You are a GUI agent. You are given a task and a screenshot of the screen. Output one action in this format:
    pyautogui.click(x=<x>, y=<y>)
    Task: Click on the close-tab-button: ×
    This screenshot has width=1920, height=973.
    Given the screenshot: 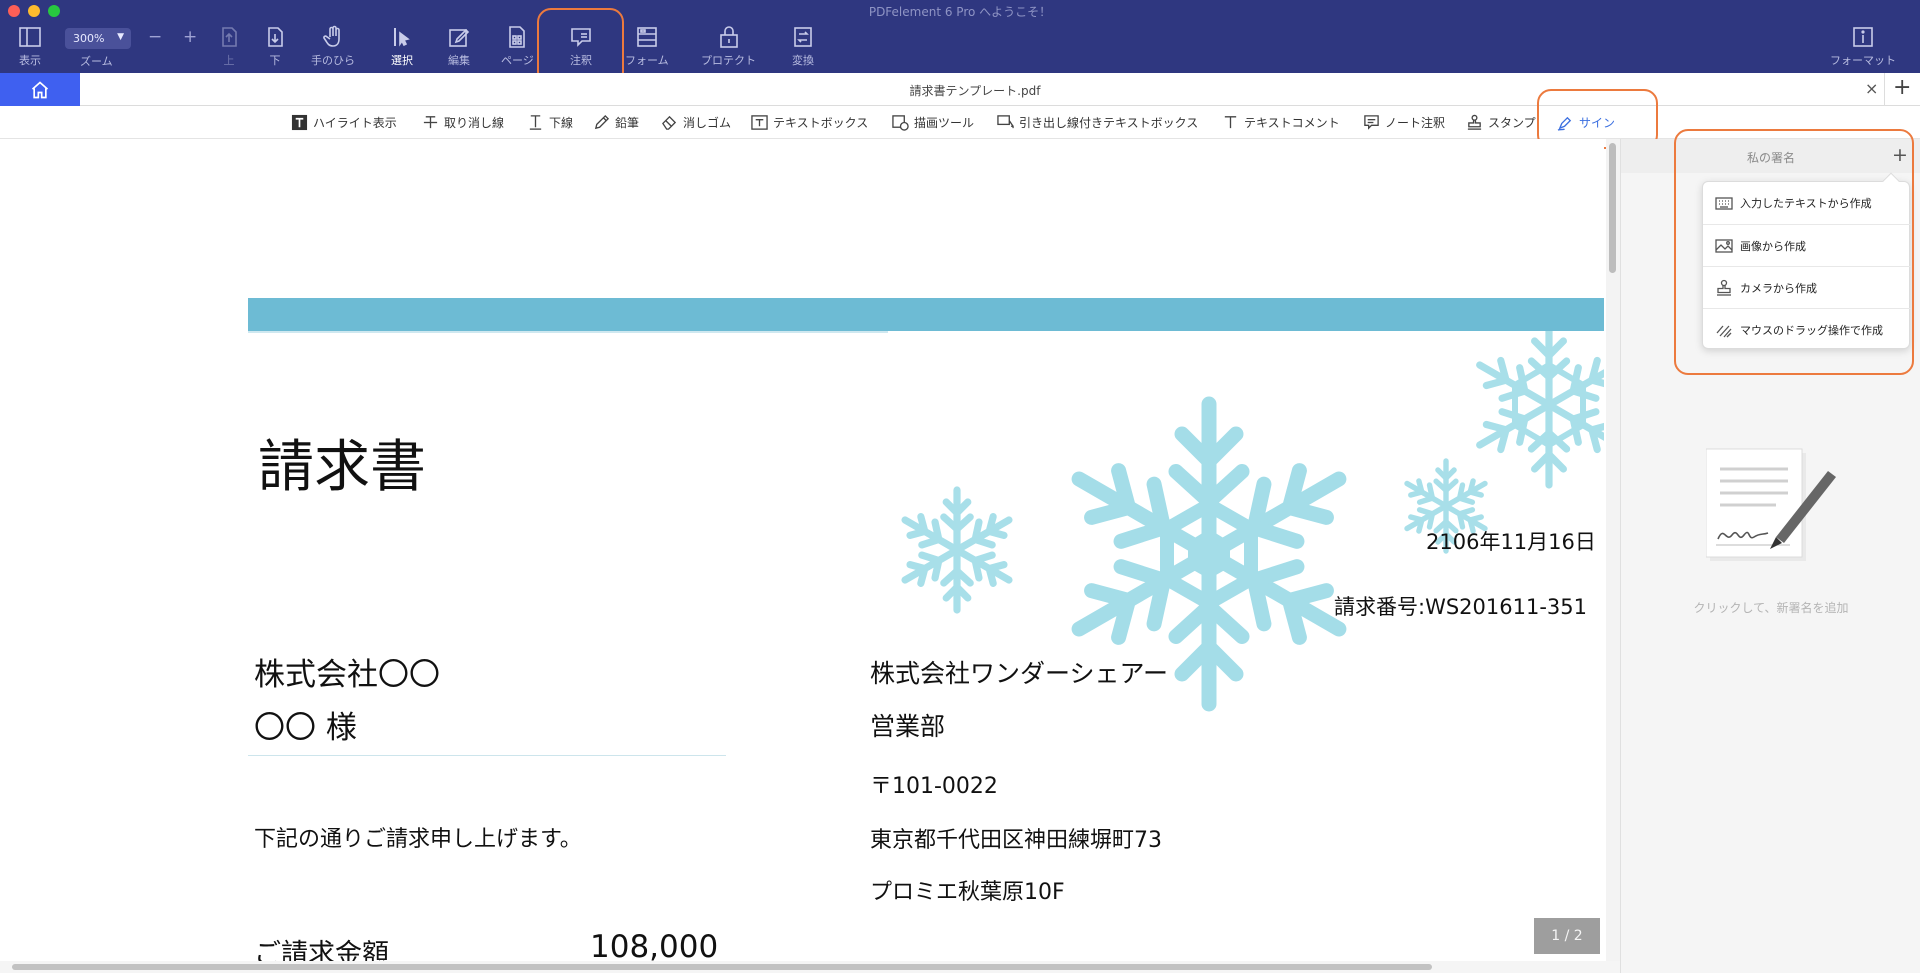 What is the action you would take?
    pyautogui.click(x=1871, y=88)
    